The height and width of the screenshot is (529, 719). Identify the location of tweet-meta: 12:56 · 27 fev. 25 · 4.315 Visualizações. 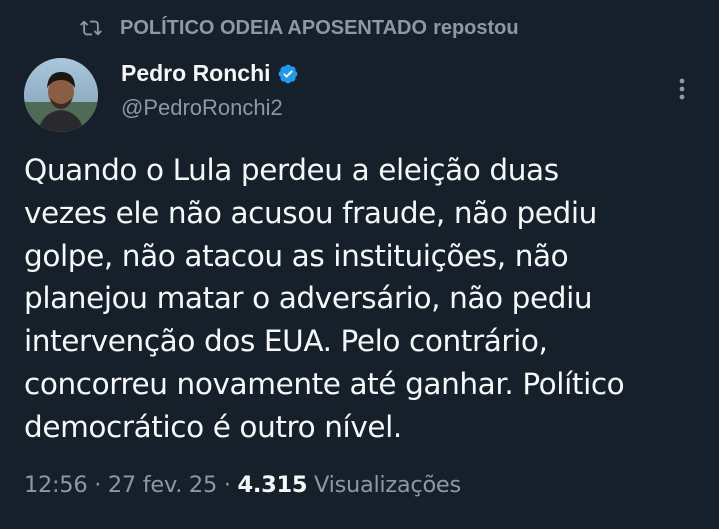
(242, 485).